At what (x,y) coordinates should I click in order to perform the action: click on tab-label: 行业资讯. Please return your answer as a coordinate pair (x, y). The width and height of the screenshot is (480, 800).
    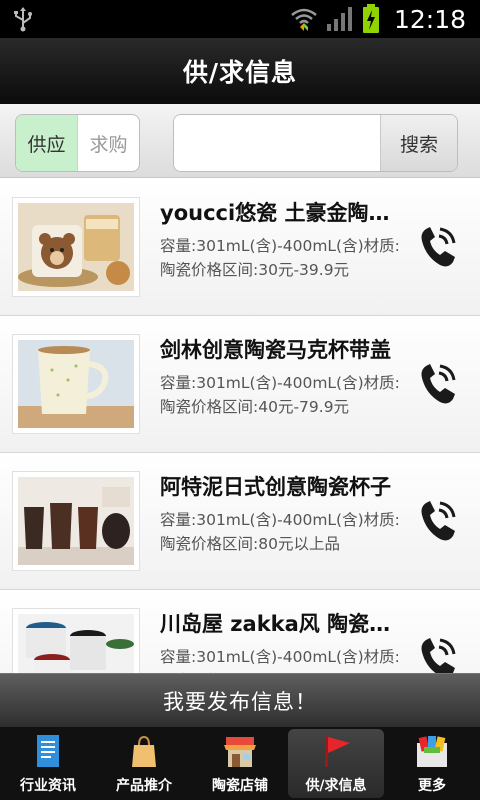
    Looking at the image, I should click on (48, 786).